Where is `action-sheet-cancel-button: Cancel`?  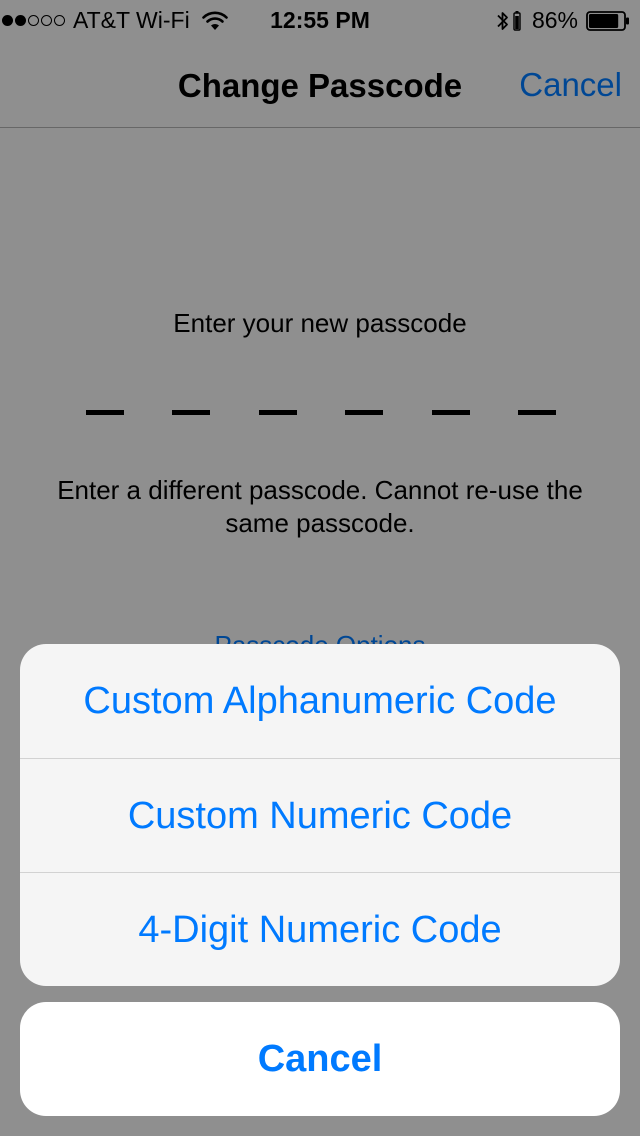 action-sheet-cancel-button: Cancel is located at coordinates (320, 1059).